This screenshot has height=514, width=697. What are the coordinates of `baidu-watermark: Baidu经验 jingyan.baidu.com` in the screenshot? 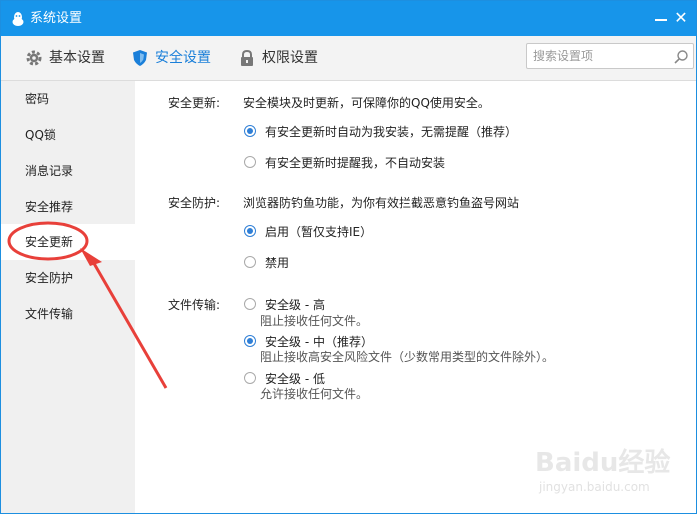 It's located at (610, 472).